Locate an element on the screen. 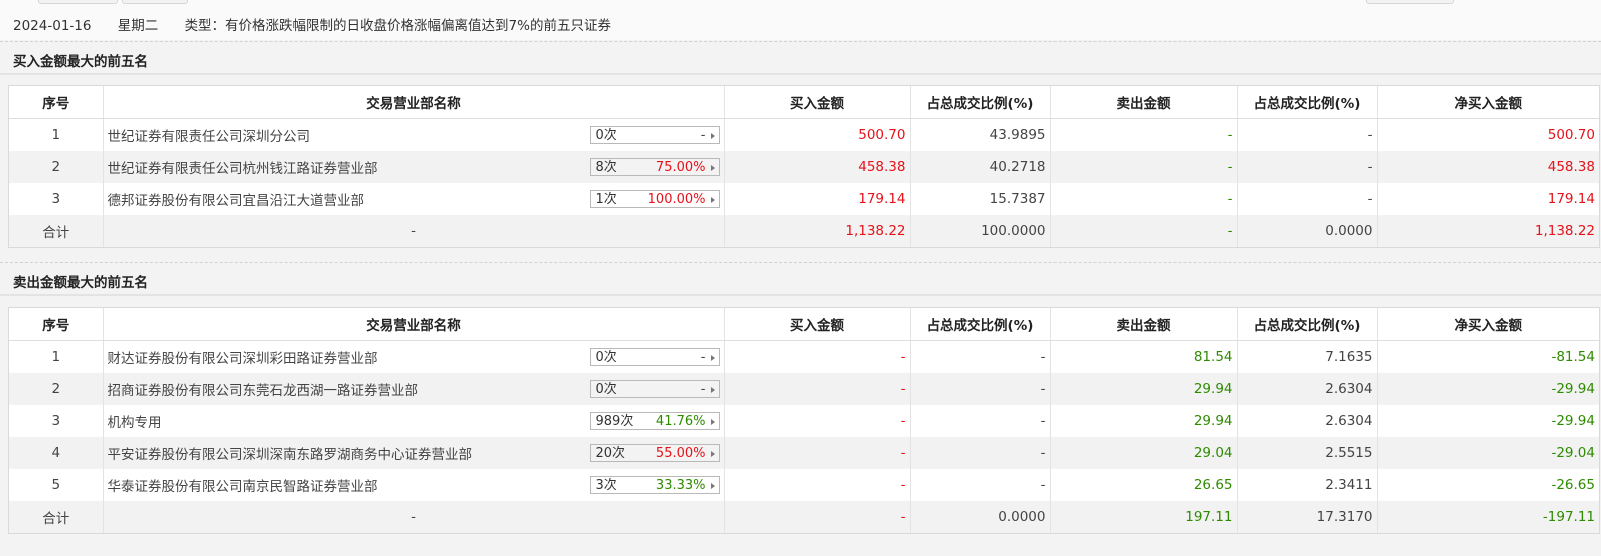 Image resolution: width=1601 pixels, height=556 pixels. total-sell: 197.11 is located at coordinates (1144, 517).